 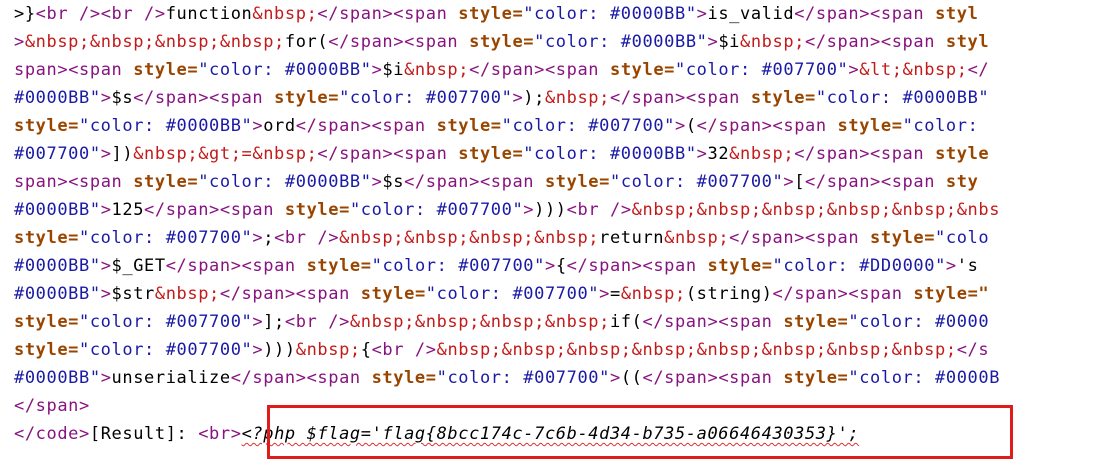 I want to click on text-token: 32, so click(x=718, y=154).